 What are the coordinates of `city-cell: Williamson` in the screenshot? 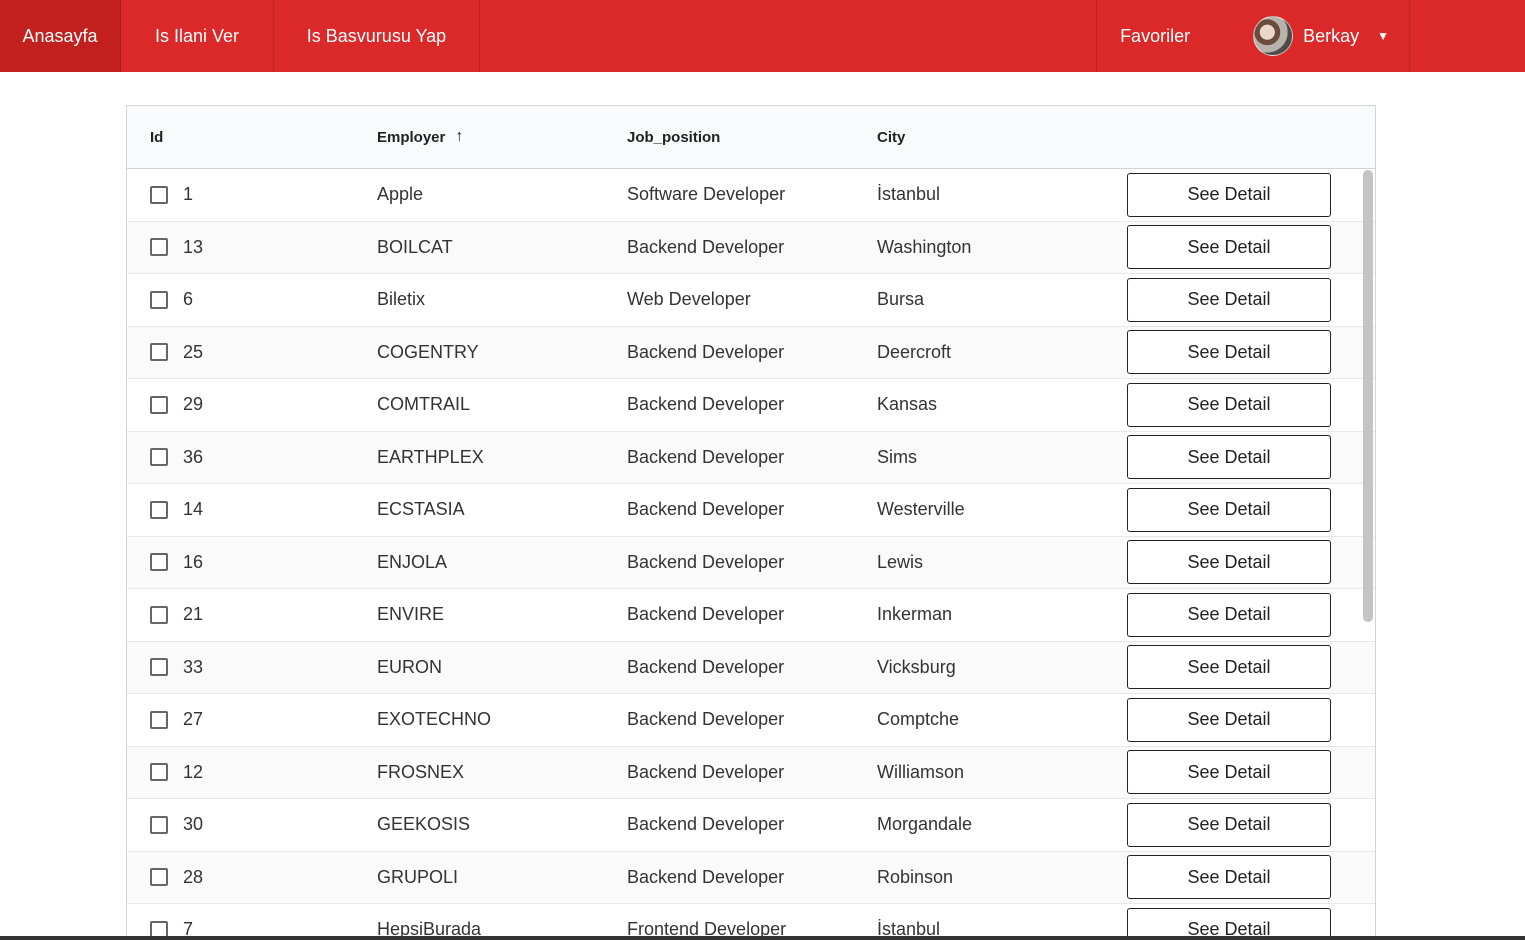 It's located at (921, 771).